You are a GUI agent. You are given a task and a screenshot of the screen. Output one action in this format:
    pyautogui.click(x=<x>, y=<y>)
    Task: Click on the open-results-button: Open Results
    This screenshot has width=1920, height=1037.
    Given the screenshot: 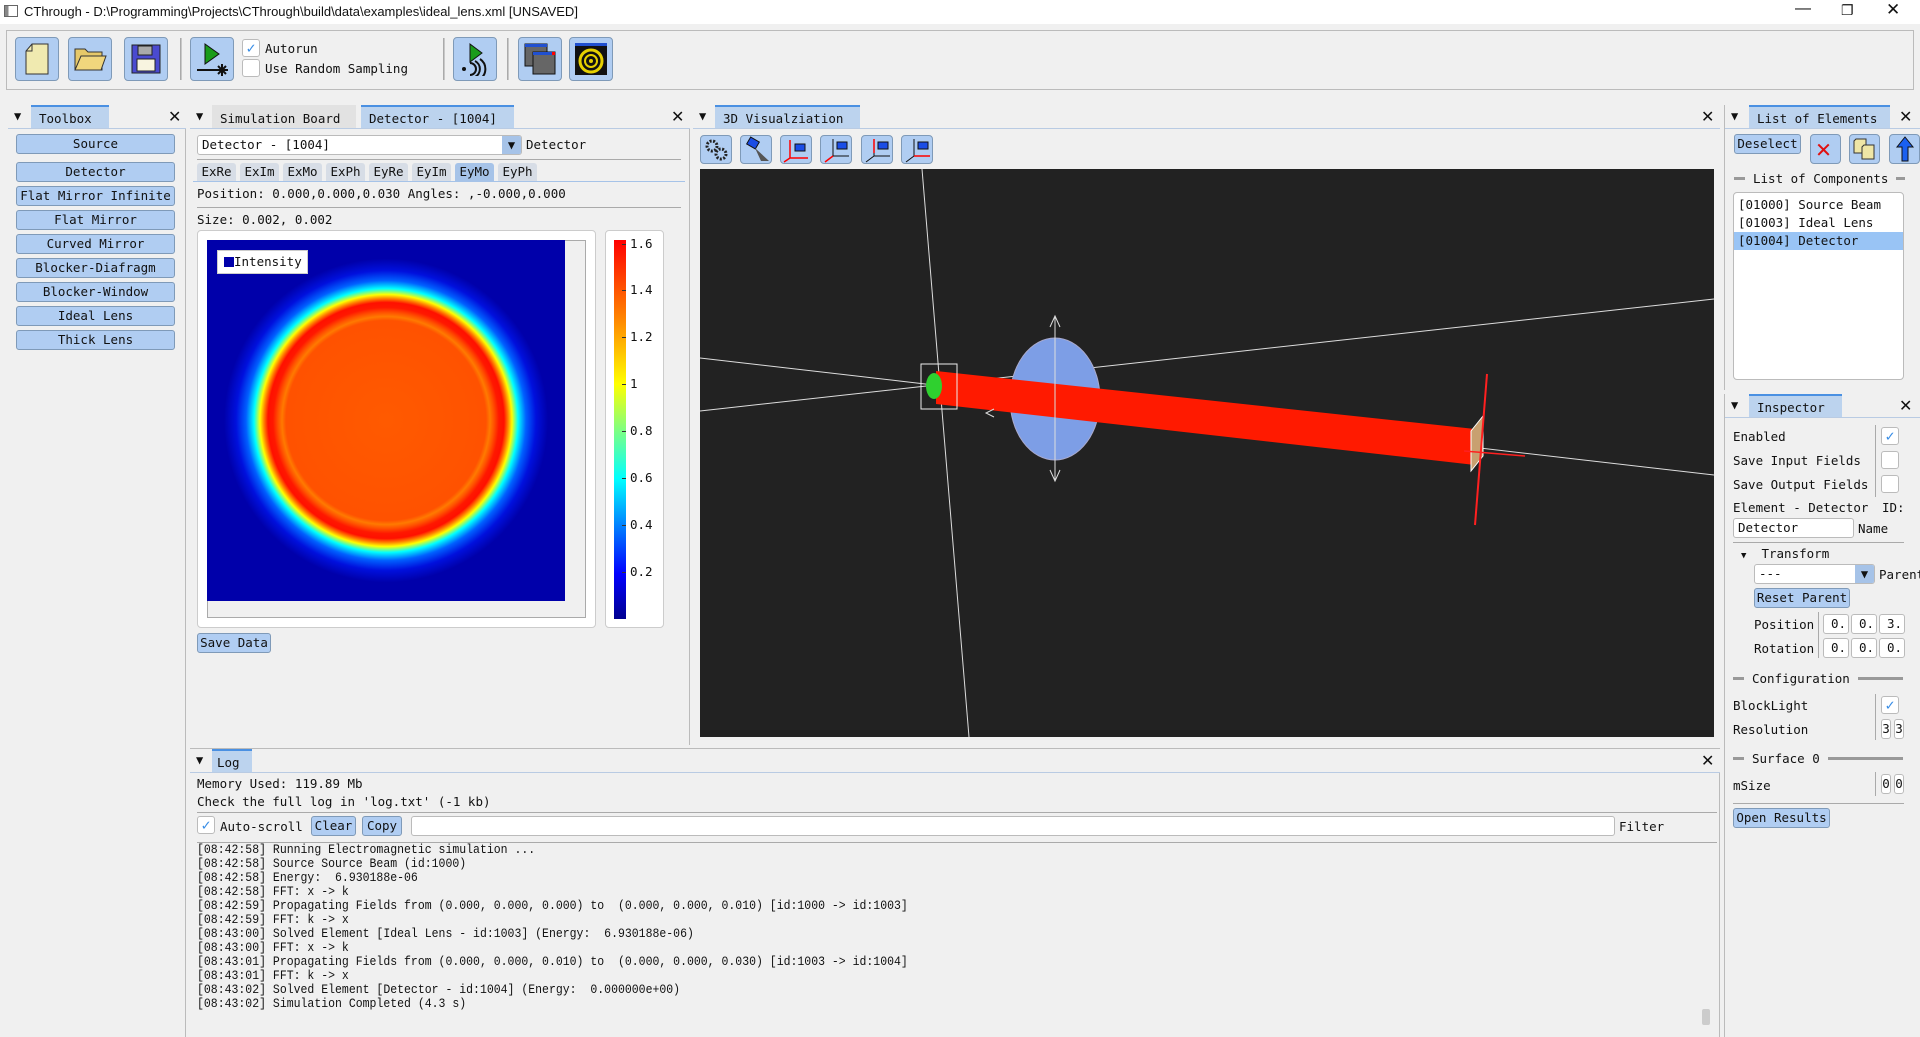 What is the action you would take?
    pyautogui.click(x=1781, y=818)
    